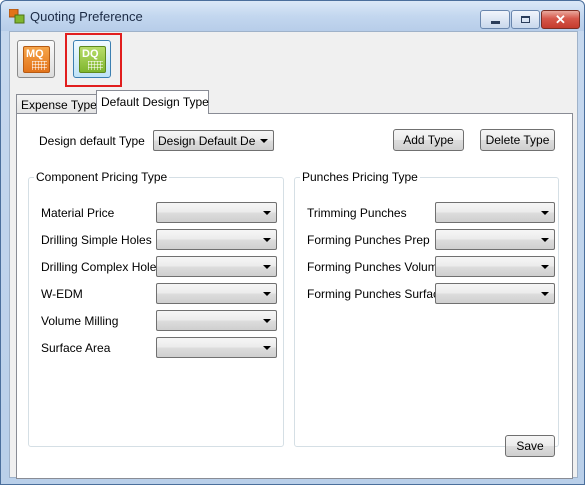 The image size is (585, 485). I want to click on close-button: ✕, so click(560, 19).